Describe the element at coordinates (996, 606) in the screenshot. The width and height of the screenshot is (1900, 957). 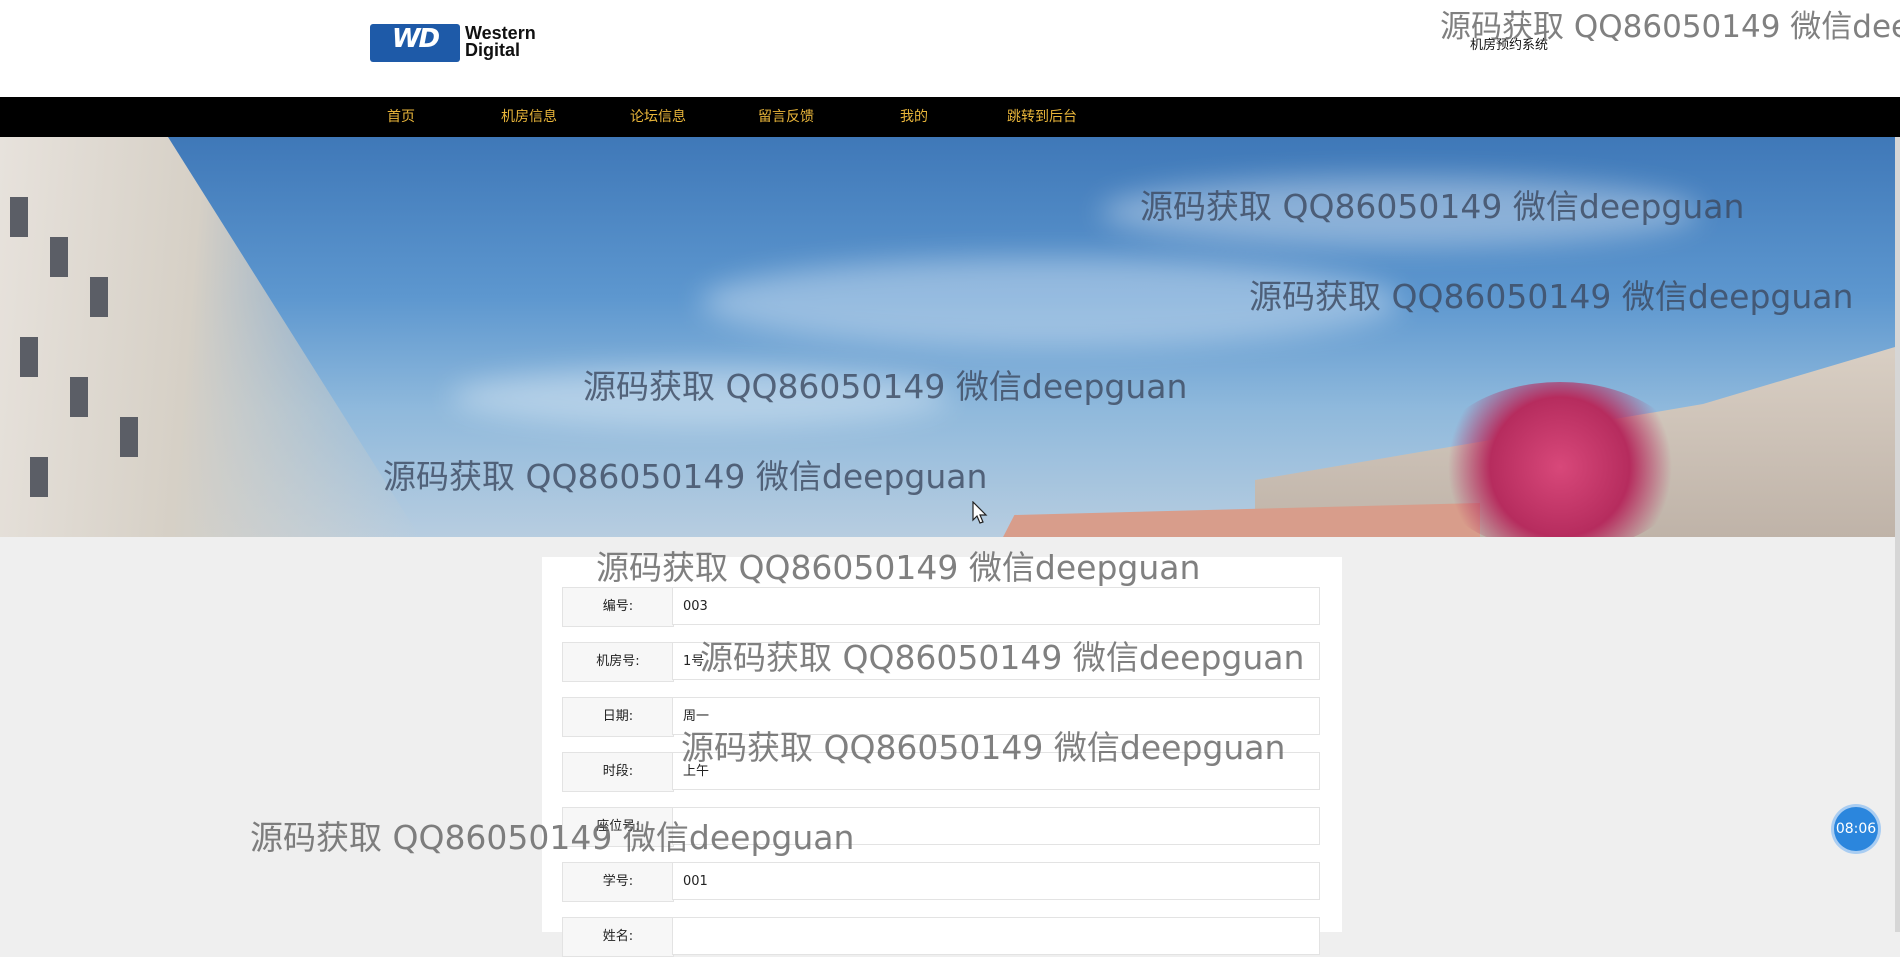
I see `id-field: 003` at that location.